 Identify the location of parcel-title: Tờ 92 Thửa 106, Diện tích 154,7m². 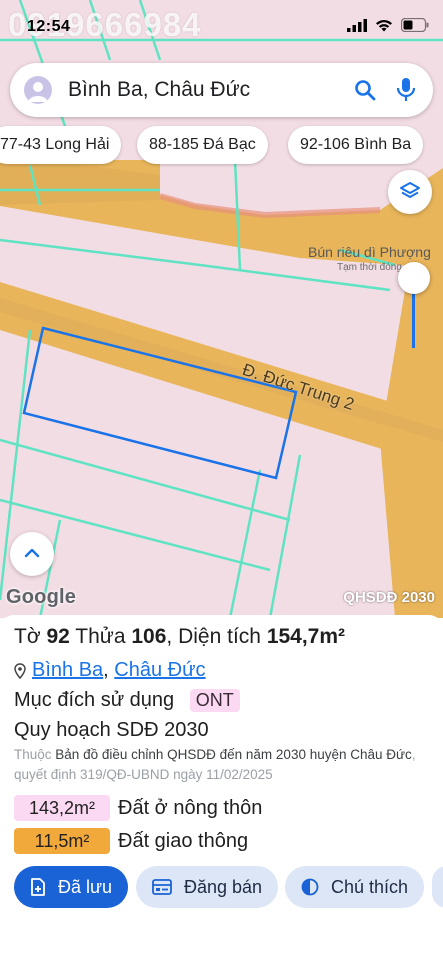
(180, 636).